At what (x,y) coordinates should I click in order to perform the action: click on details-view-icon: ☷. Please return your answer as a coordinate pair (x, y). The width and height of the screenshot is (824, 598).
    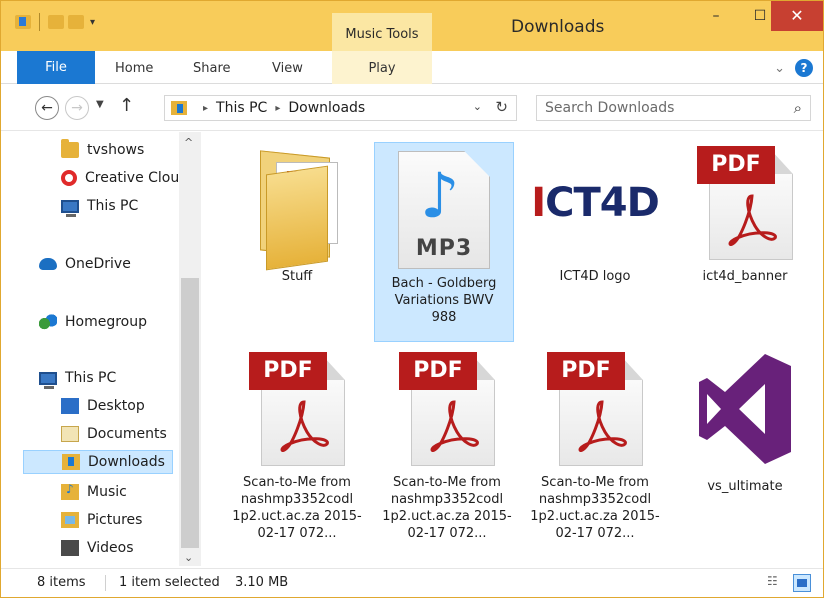
    Looking at the image, I should click on (776, 583).